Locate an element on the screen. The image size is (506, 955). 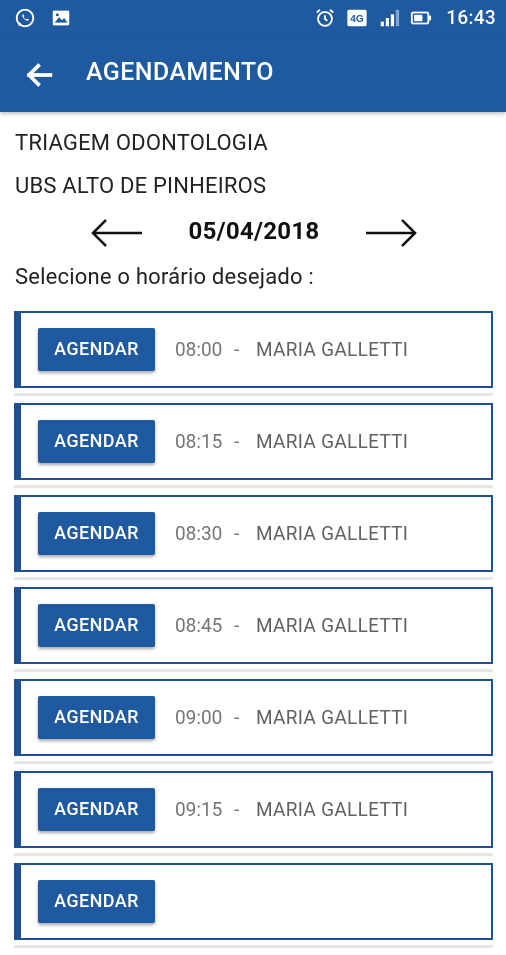
image-icon is located at coordinates (61, 18).